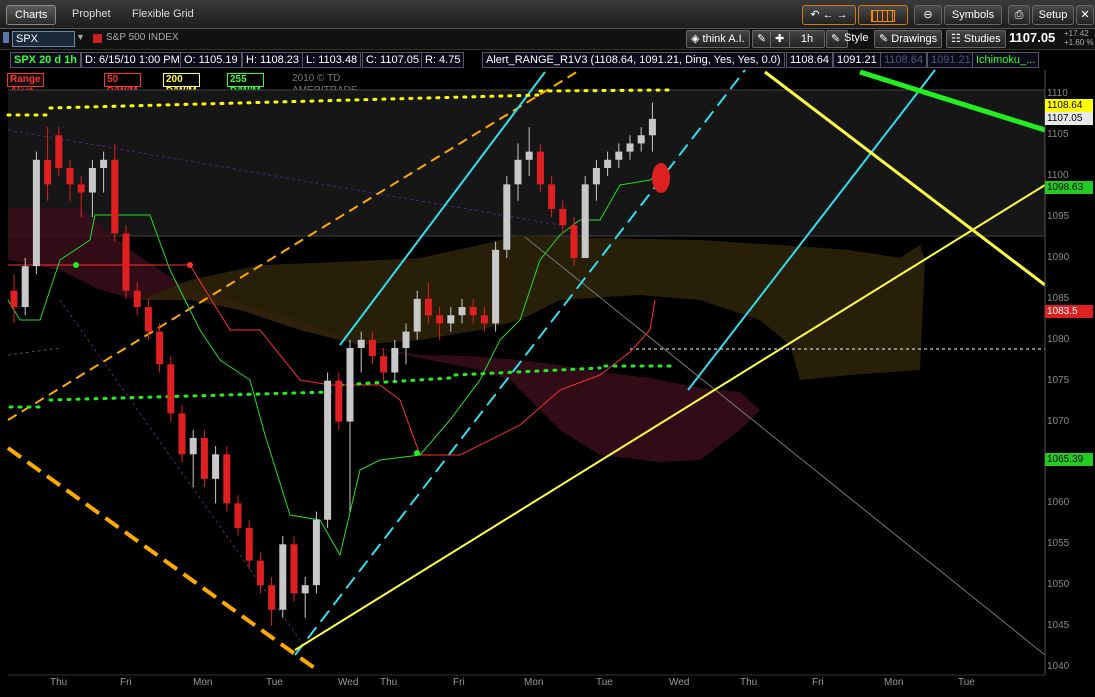 Image resolution: width=1095 pixels, height=697 pixels. Describe the element at coordinates (1069, 188) in the screenshot. I see `price-axis-marker: 1098.63` at that location.